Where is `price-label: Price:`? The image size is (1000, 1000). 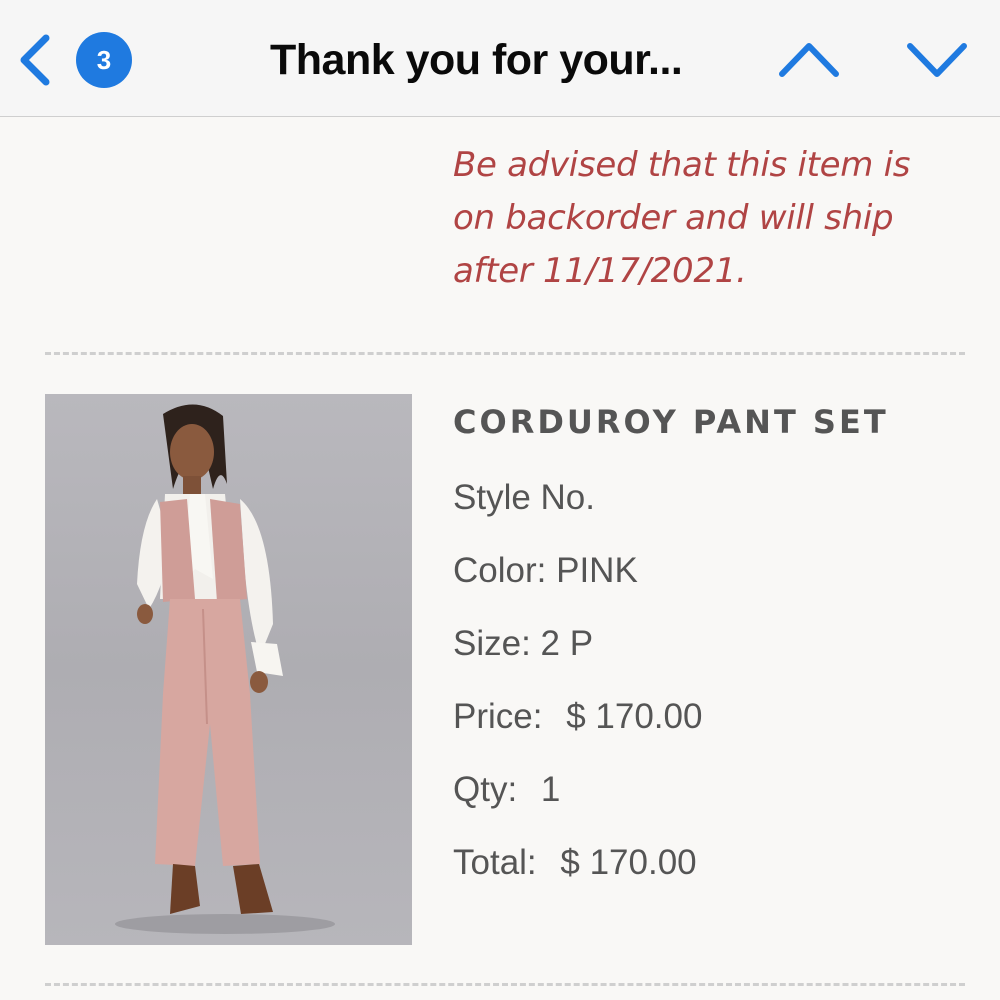
price-label: Price: is located at coordinates (498, 716).